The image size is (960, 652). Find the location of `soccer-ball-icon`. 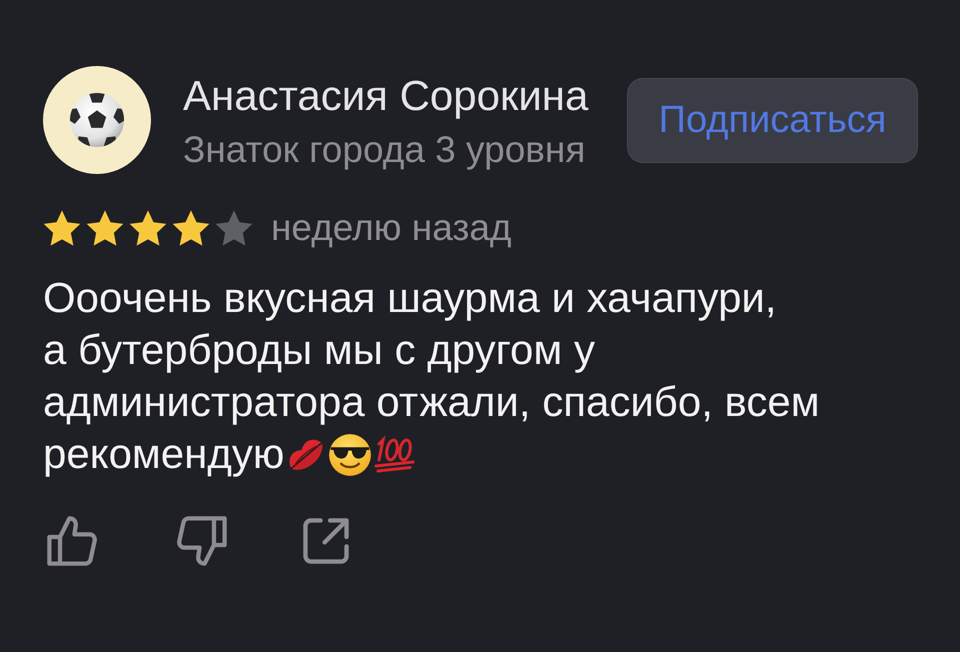

soccer-ball-icon is located at coordinates (97, 120).